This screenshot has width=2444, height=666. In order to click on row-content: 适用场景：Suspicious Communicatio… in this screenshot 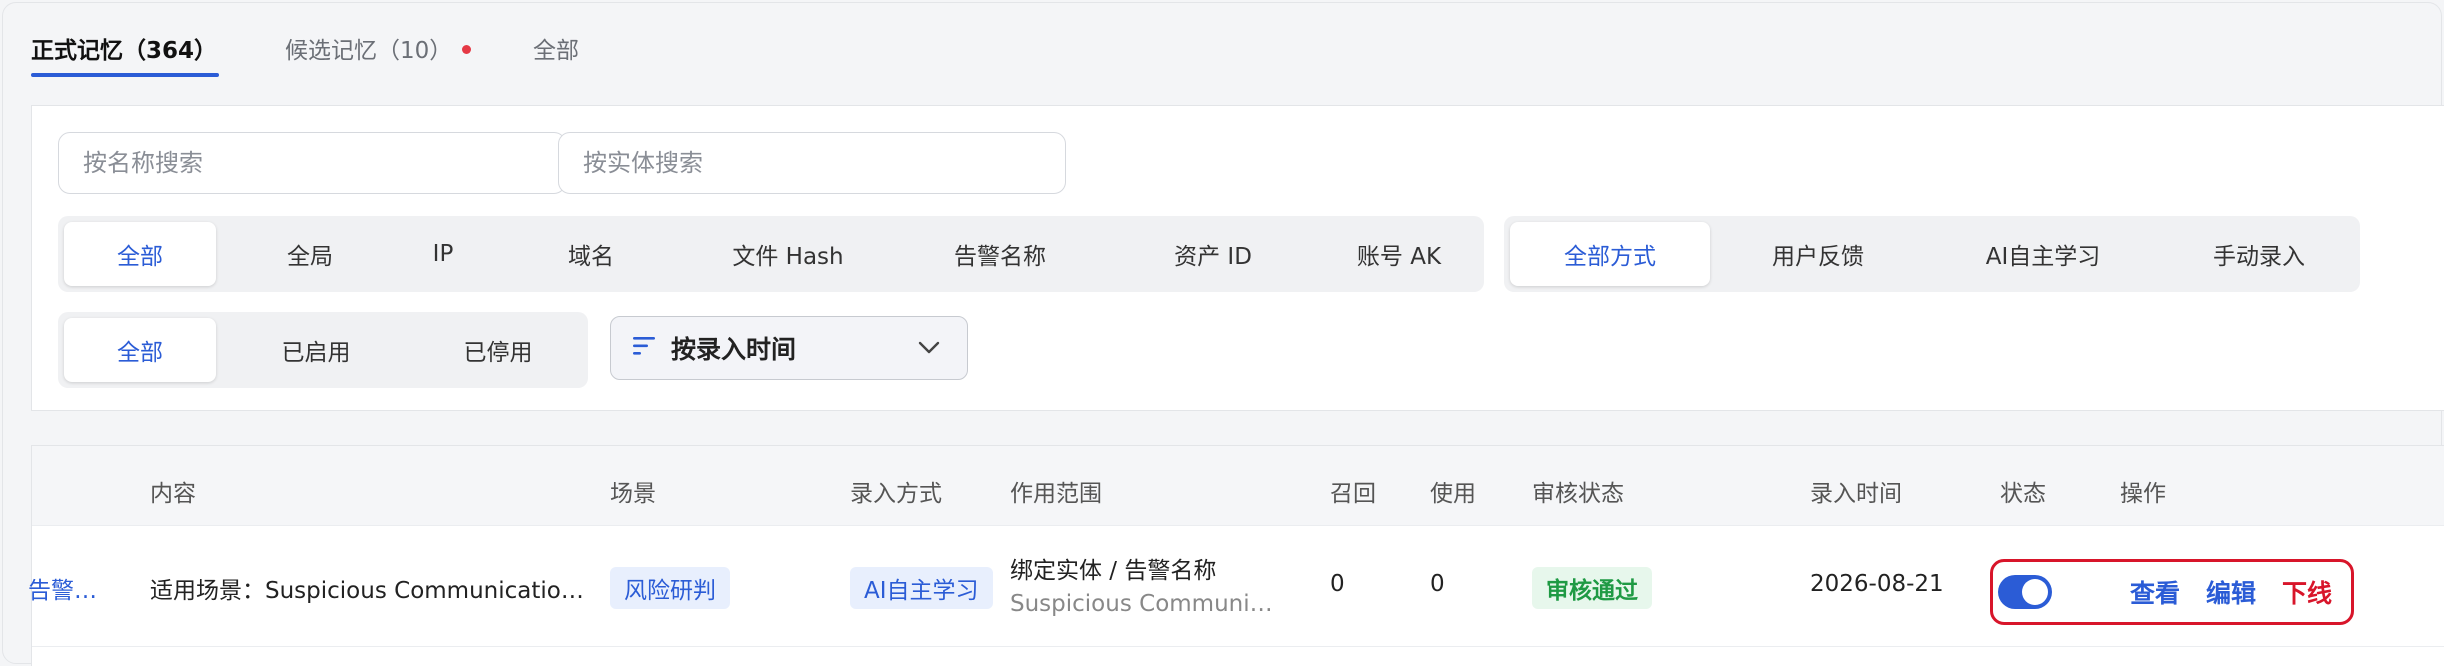, I will do `click(367, 591)`.